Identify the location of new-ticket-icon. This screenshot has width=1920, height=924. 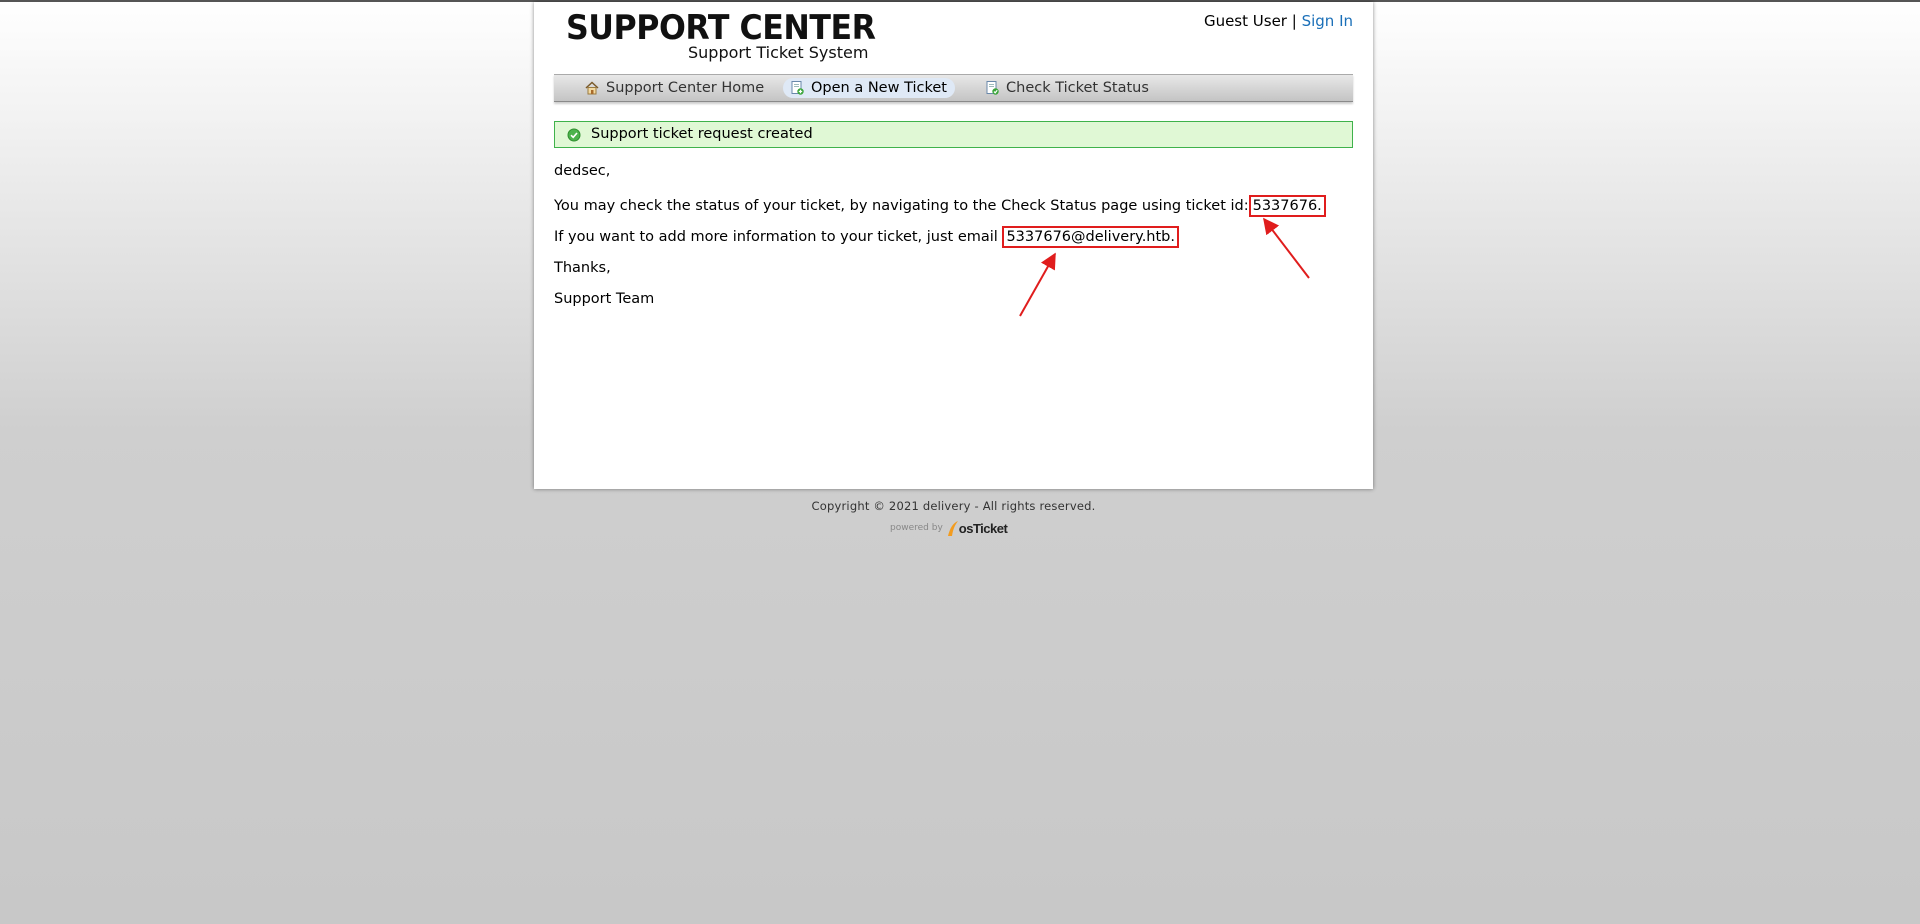
(797, 88).